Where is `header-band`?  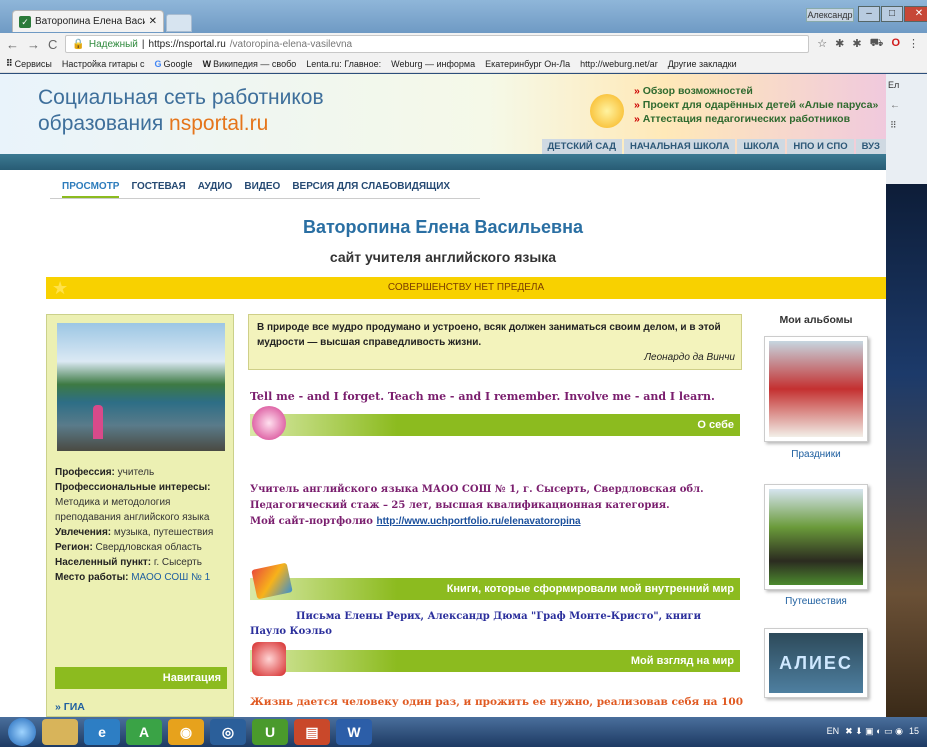
header-band is located at coordinates (443, 162).